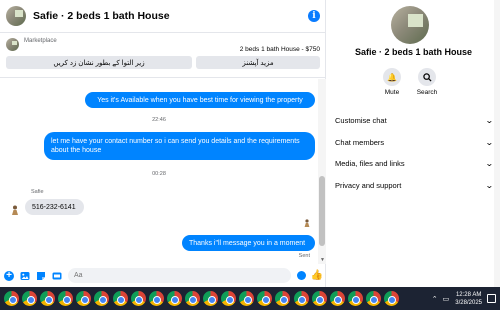 The width and height of the screenshot is (500, 310). I want to click on taskbar: ⌃ ▭ 12:28 AM 3/28/2025, so click(250, 298).